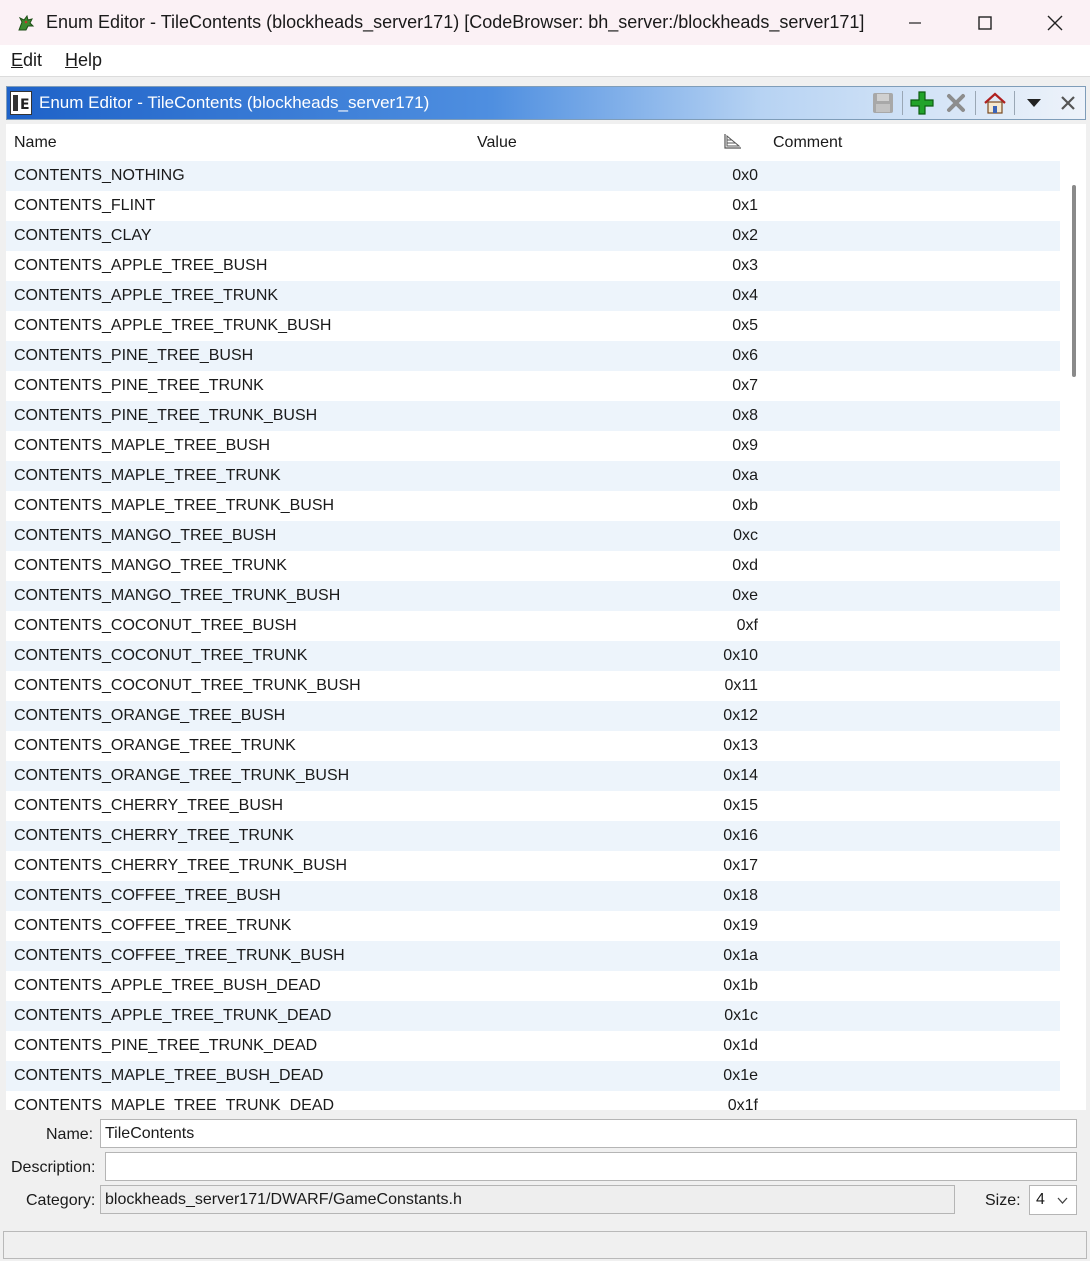  What do you see at coordinates (147, 896) in the screenshot?
I see `cell-name: CONTENTS_COFFEE_TREE_BUSH` at bounding box center [147, 896].